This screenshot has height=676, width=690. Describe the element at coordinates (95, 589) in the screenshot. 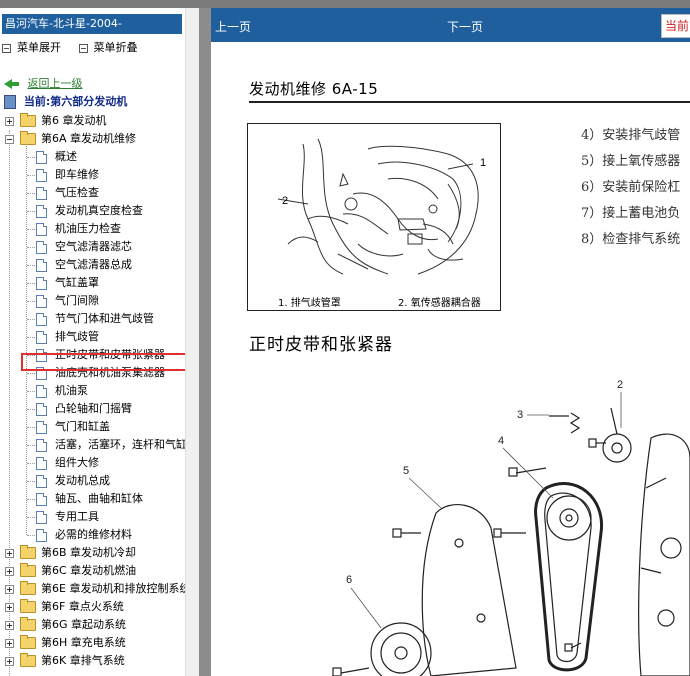

I see `tree-node-chapter: 第6E 章发动机和排放控制系统` at that location.